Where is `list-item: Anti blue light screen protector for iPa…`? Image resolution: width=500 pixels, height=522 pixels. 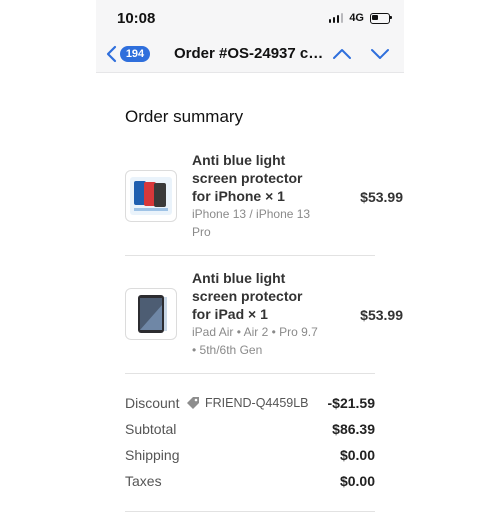
list-item: Anti blue light screen protector for iPa… is located at coordinates (264, 315).